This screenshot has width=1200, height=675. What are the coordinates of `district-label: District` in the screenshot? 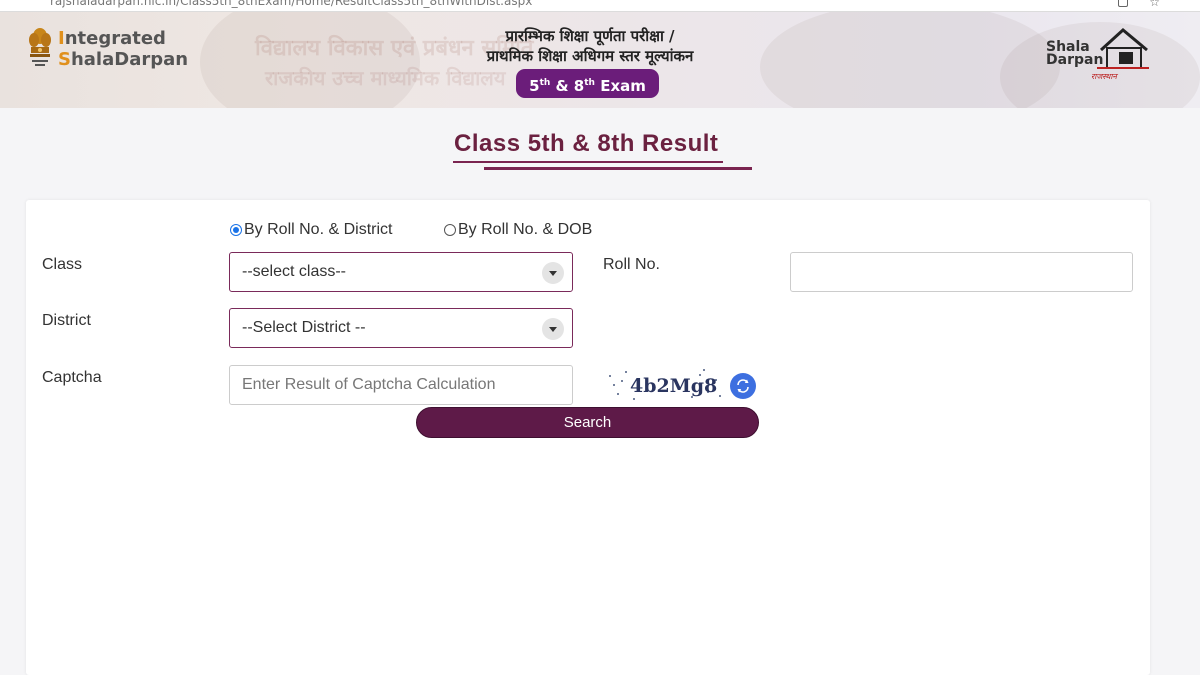 It's located at (66, 320).